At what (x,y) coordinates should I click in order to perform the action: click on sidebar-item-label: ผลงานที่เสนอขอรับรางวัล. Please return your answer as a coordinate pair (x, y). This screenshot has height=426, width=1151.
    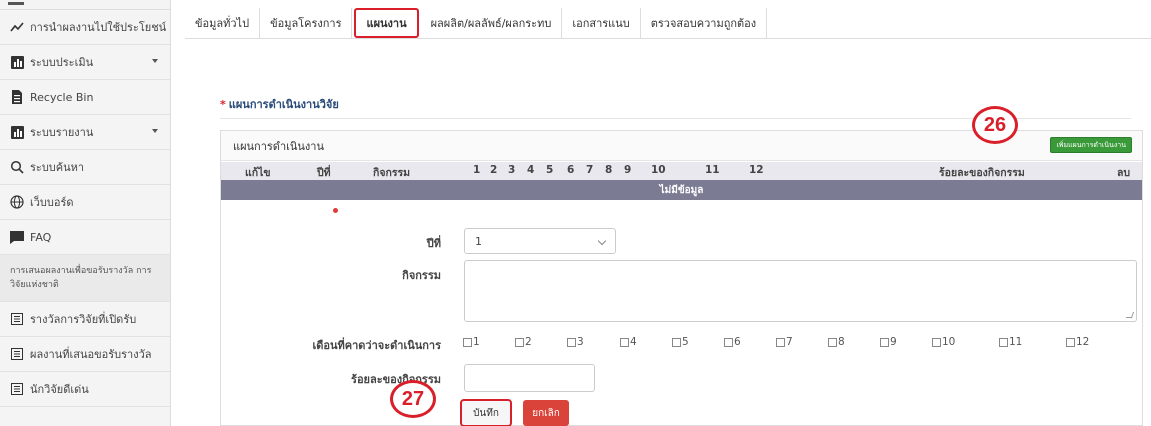
    Looking at the image, I should click on (91, 354).